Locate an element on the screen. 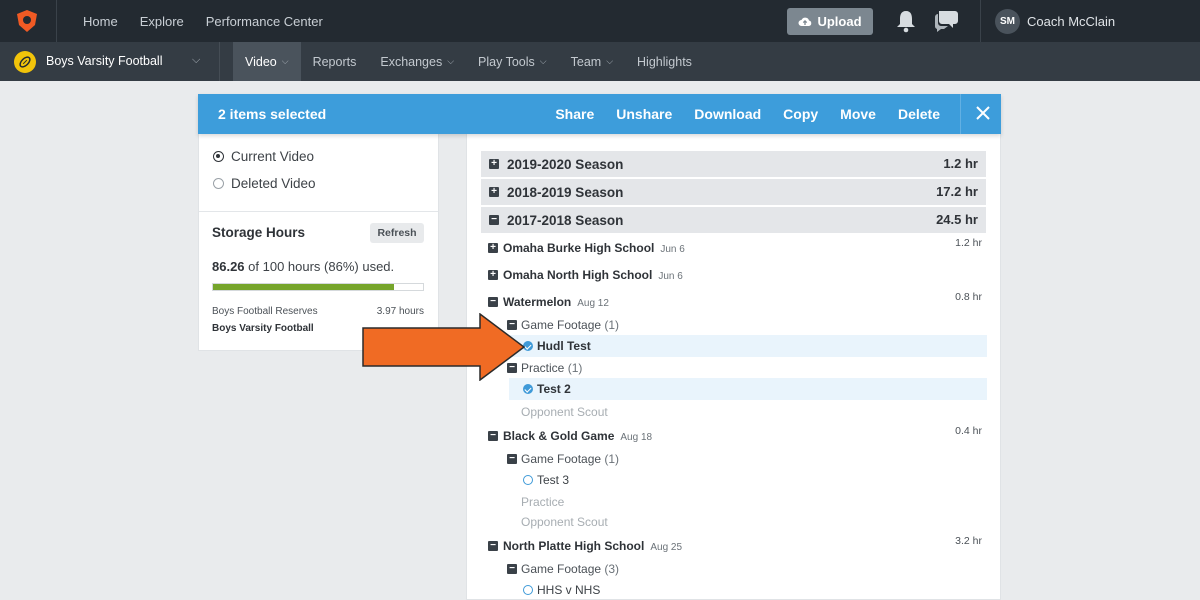 The height and width of the screenshot is (600, 1200). clip-item: Test 2 is located at coordinates (547, 389).